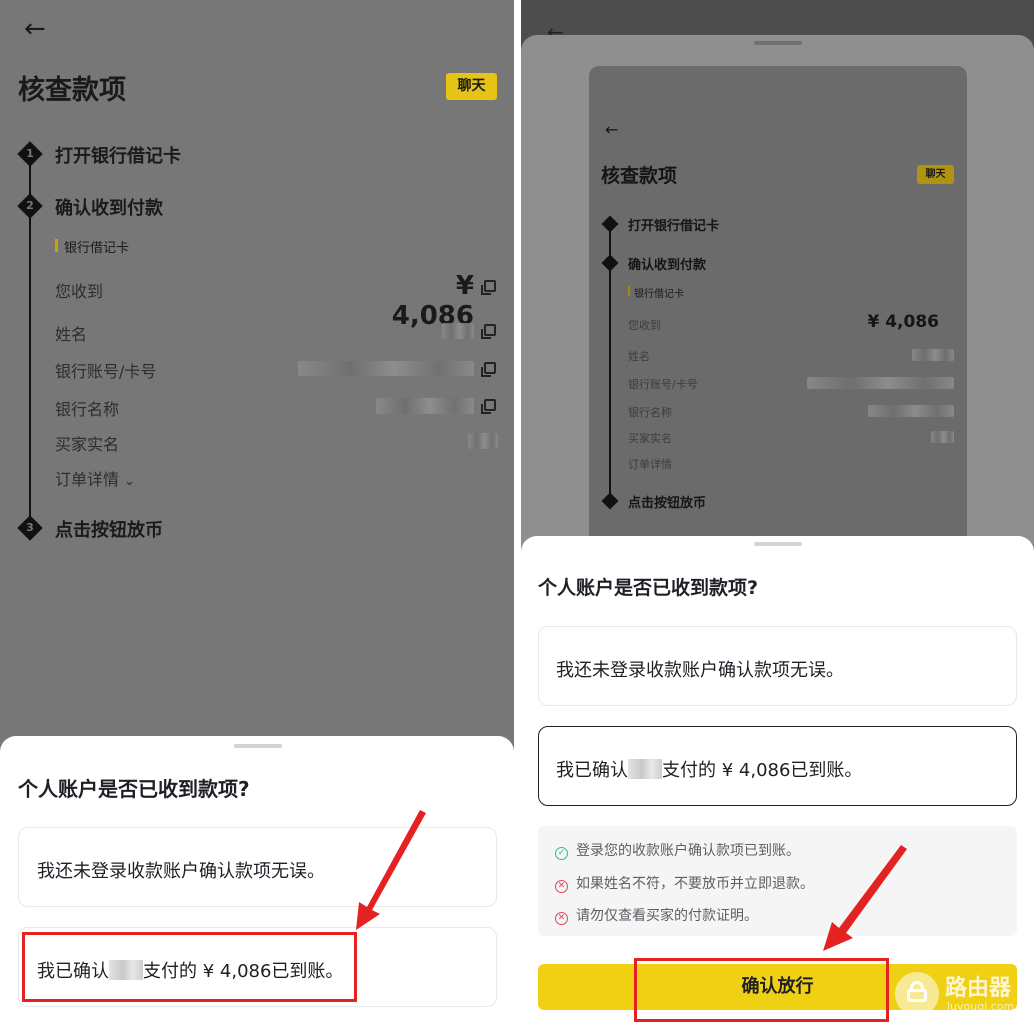  I want to click on step-2-label-small: 确认收到付款, so click(667, 265).